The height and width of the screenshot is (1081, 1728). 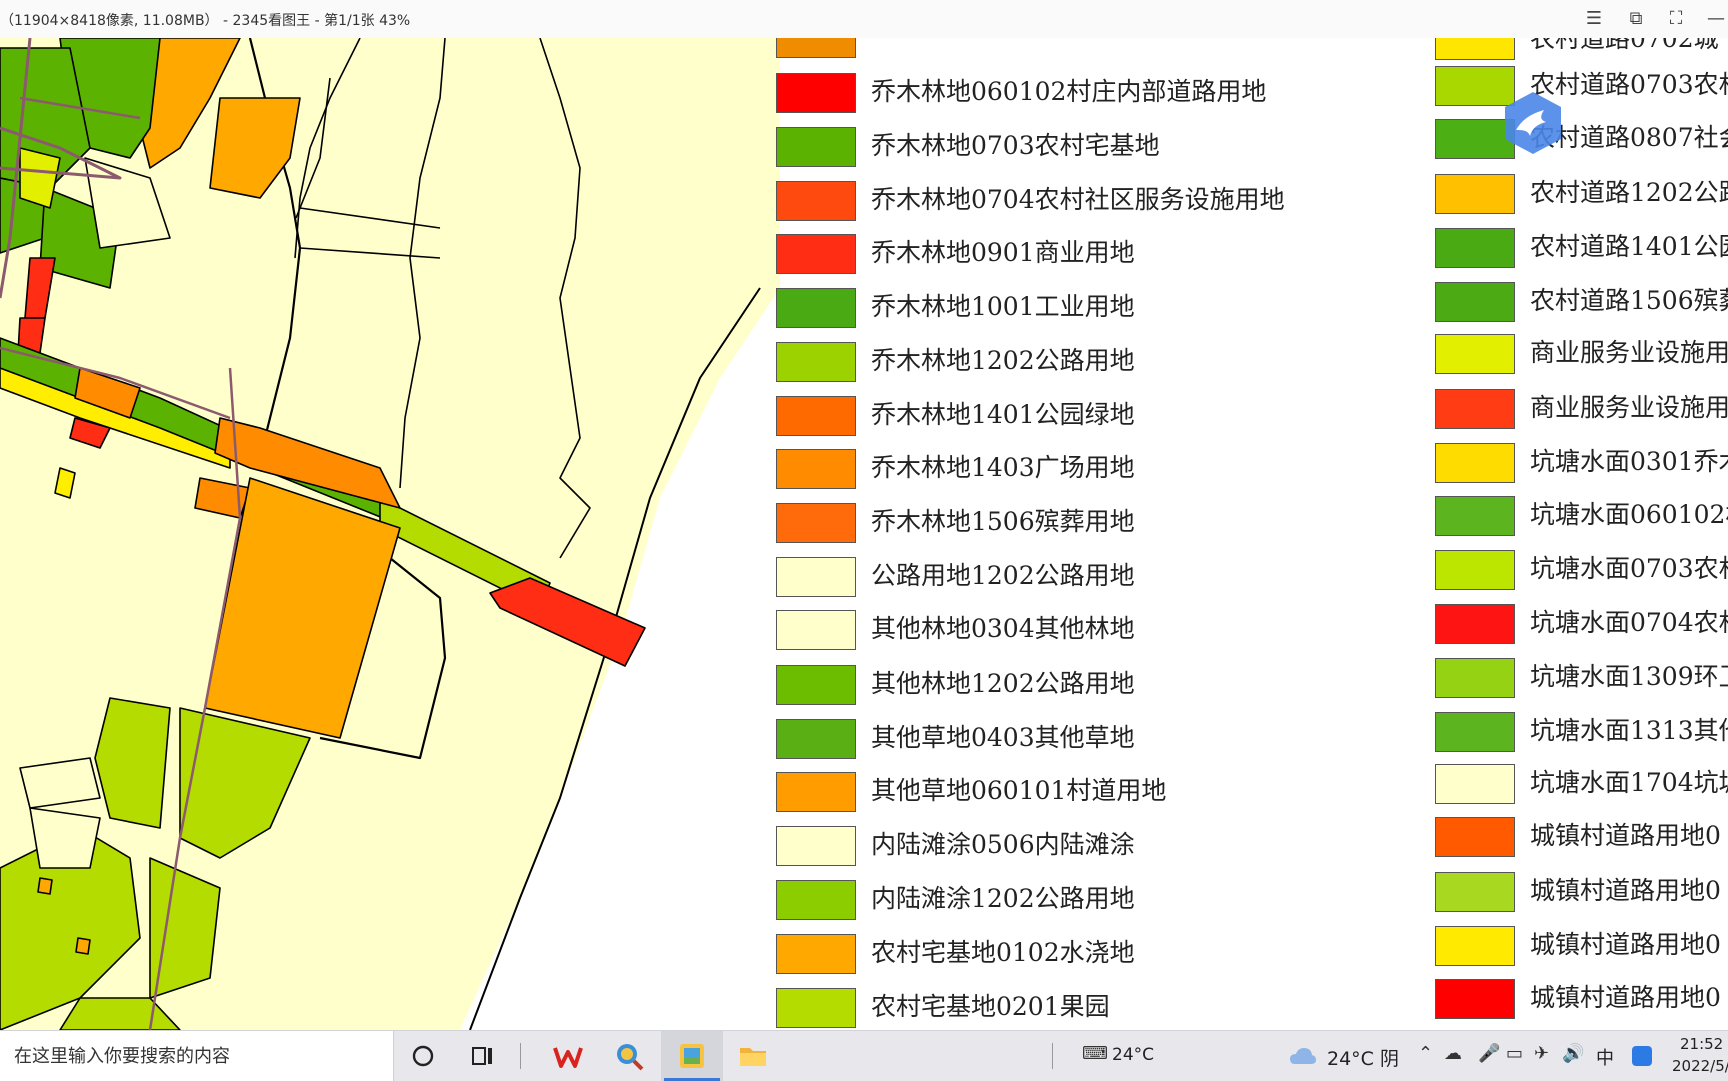 I want to click on legend-label: 坑塘水面1313其他, so click(x=1629, y=730).